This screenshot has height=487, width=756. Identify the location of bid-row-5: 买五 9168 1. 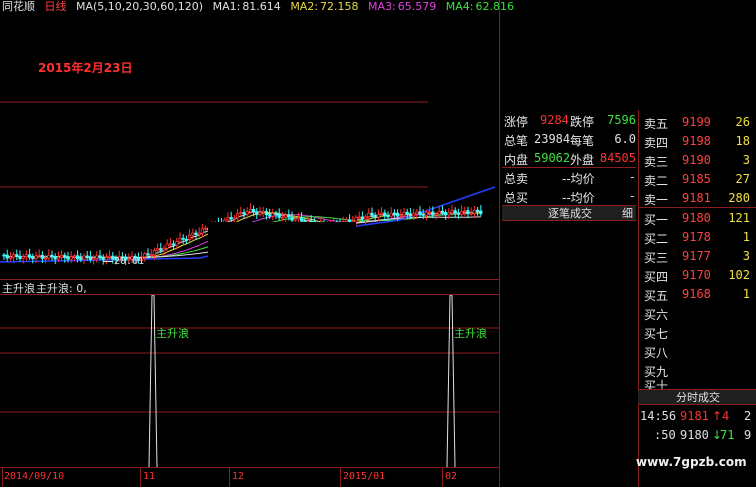
(697, 293).